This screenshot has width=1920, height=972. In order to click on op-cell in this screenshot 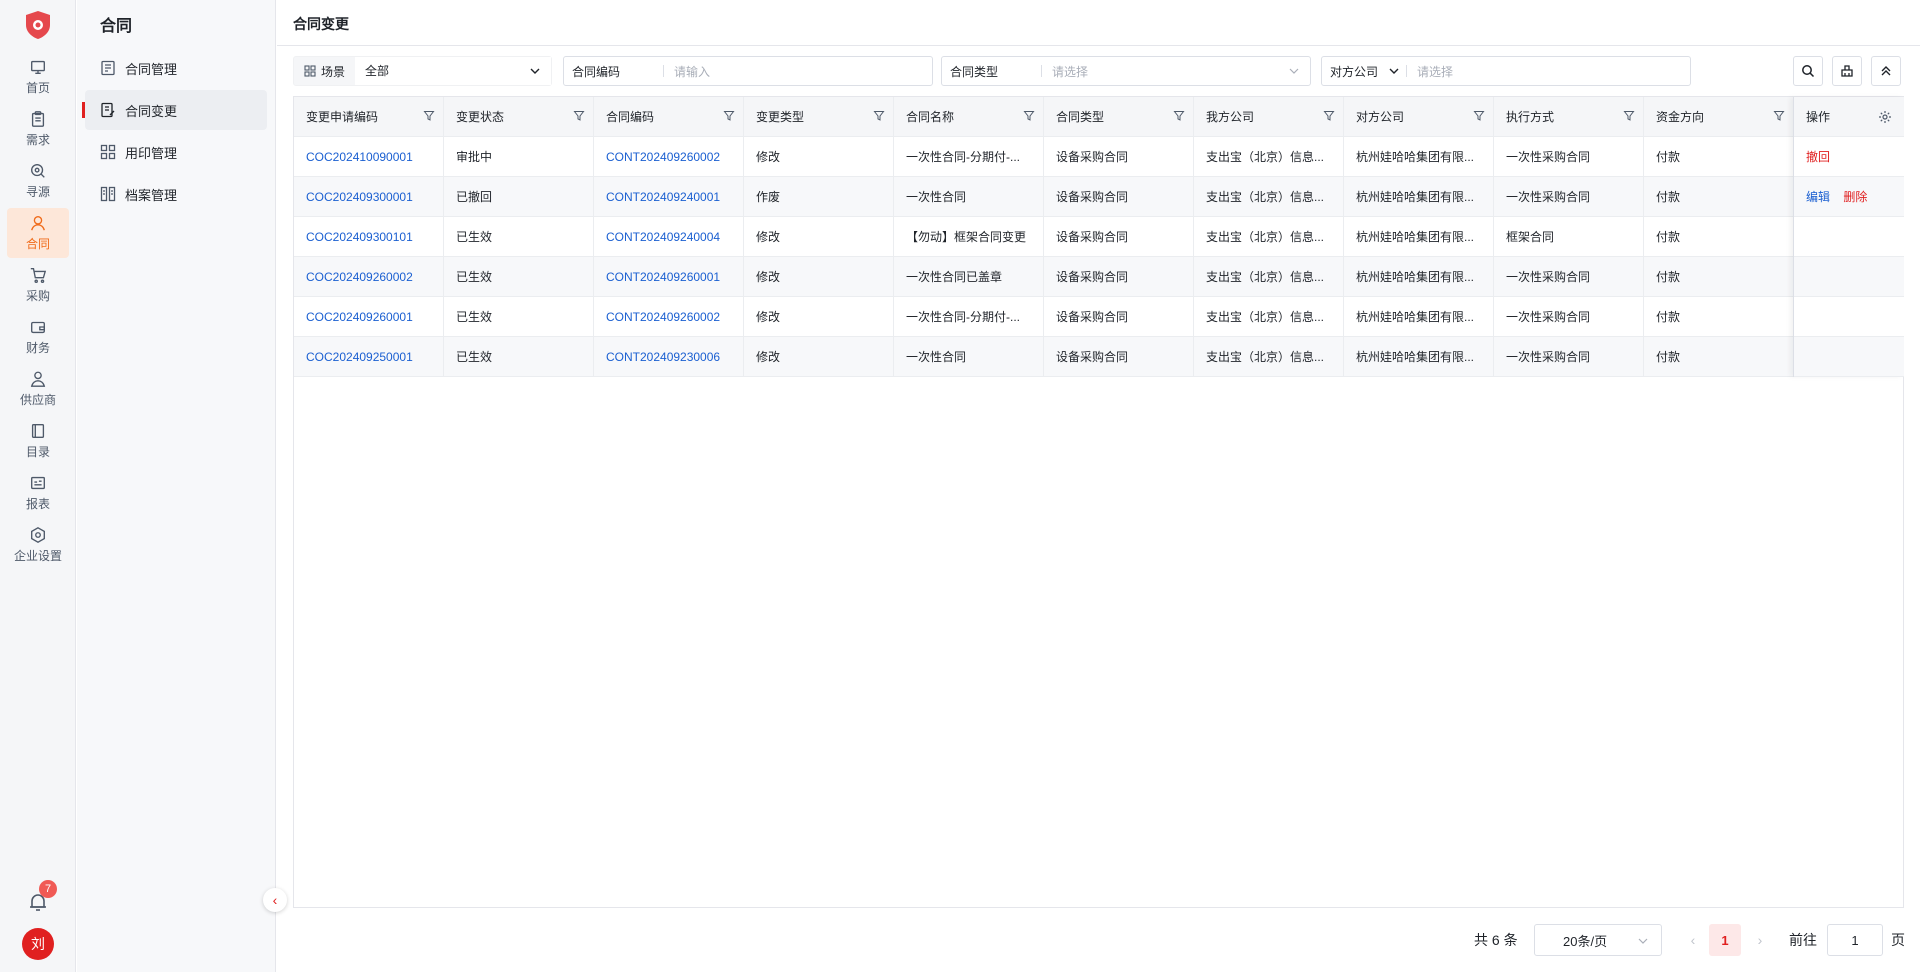, I will do `click(1849, 277)`.